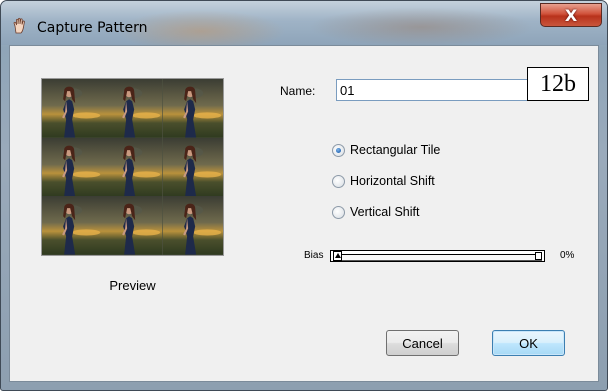 The width and height of the screenshot is (608, 391). I want to click on preview-image, so click(132, 167).